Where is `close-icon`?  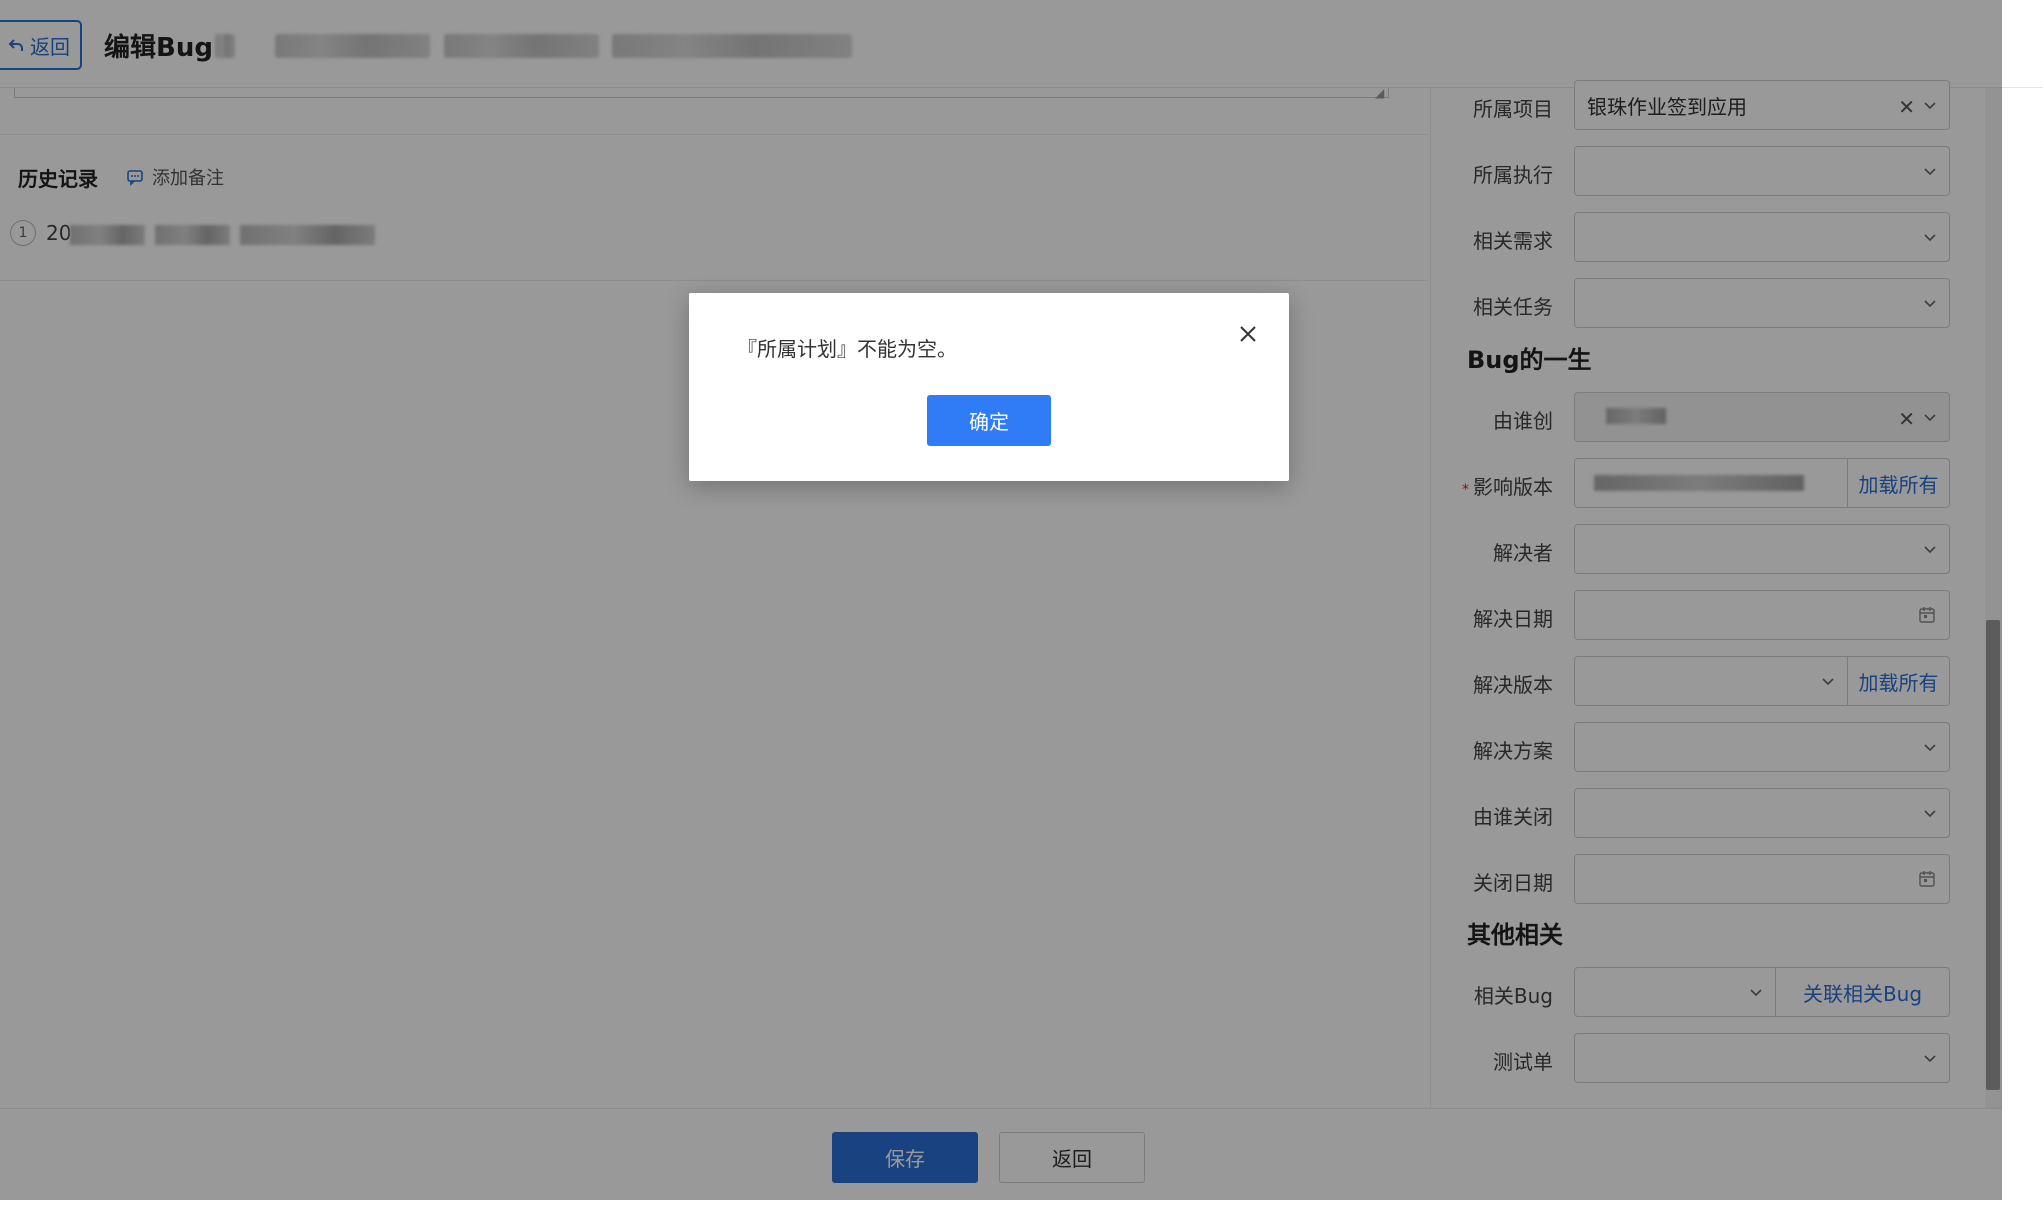
close-icon is located at coordinates (1248, 334).